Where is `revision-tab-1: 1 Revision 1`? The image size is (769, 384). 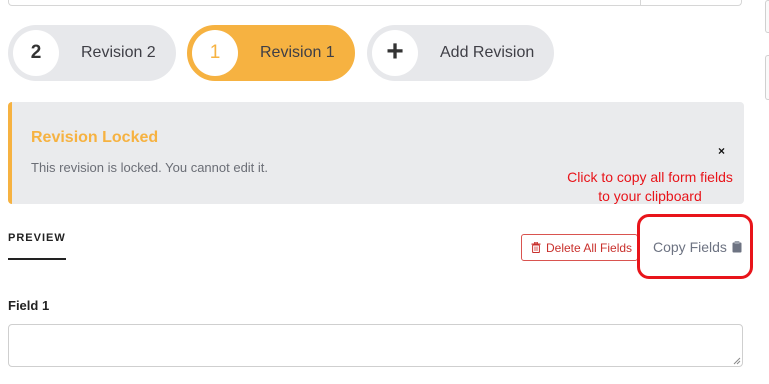
revision-tab-1: 1 Revision 1 is located at coordinates (271, 53).